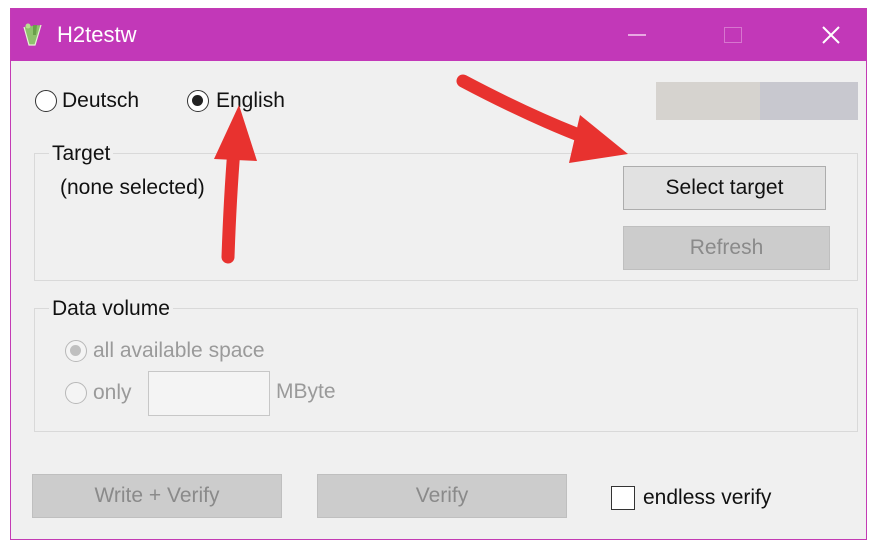  What do you see at coordinates (542, 118) in the screenshot?
I see `arrow-to-select-target-icon` at bounding box center [542, 118].